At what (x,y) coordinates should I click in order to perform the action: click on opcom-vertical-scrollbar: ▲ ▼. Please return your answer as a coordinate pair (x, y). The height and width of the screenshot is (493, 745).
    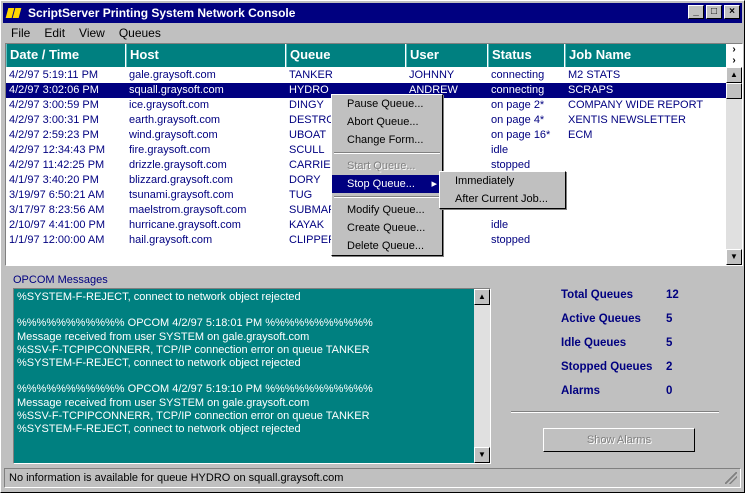
    Looking at the image, I should click on (482, 376).